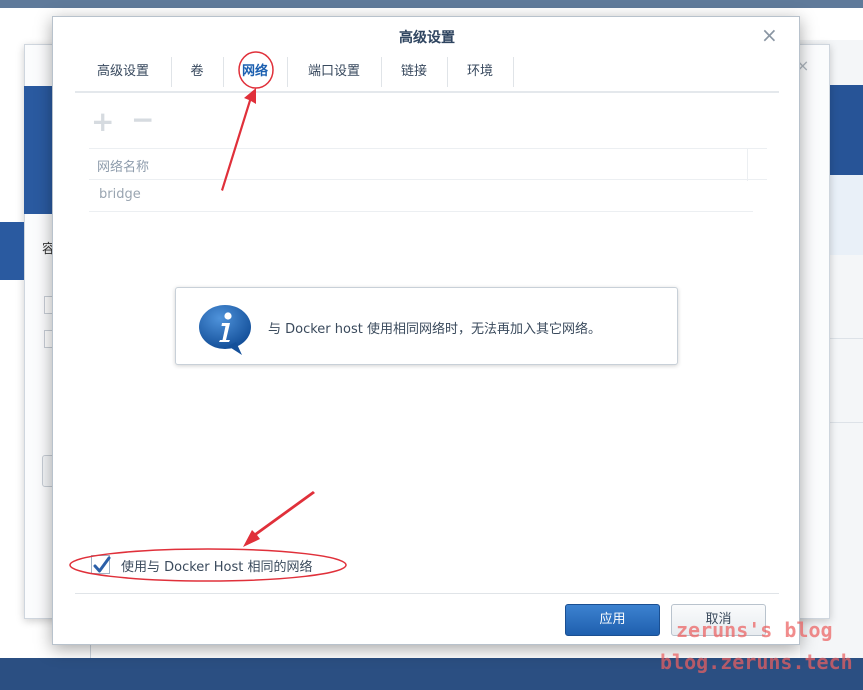 The width and height of the screenshot is (863, 690). I want to click on info-message: 与 Docker host 使用相同网络时，无法再加入其它网络。, so click(434, 329).